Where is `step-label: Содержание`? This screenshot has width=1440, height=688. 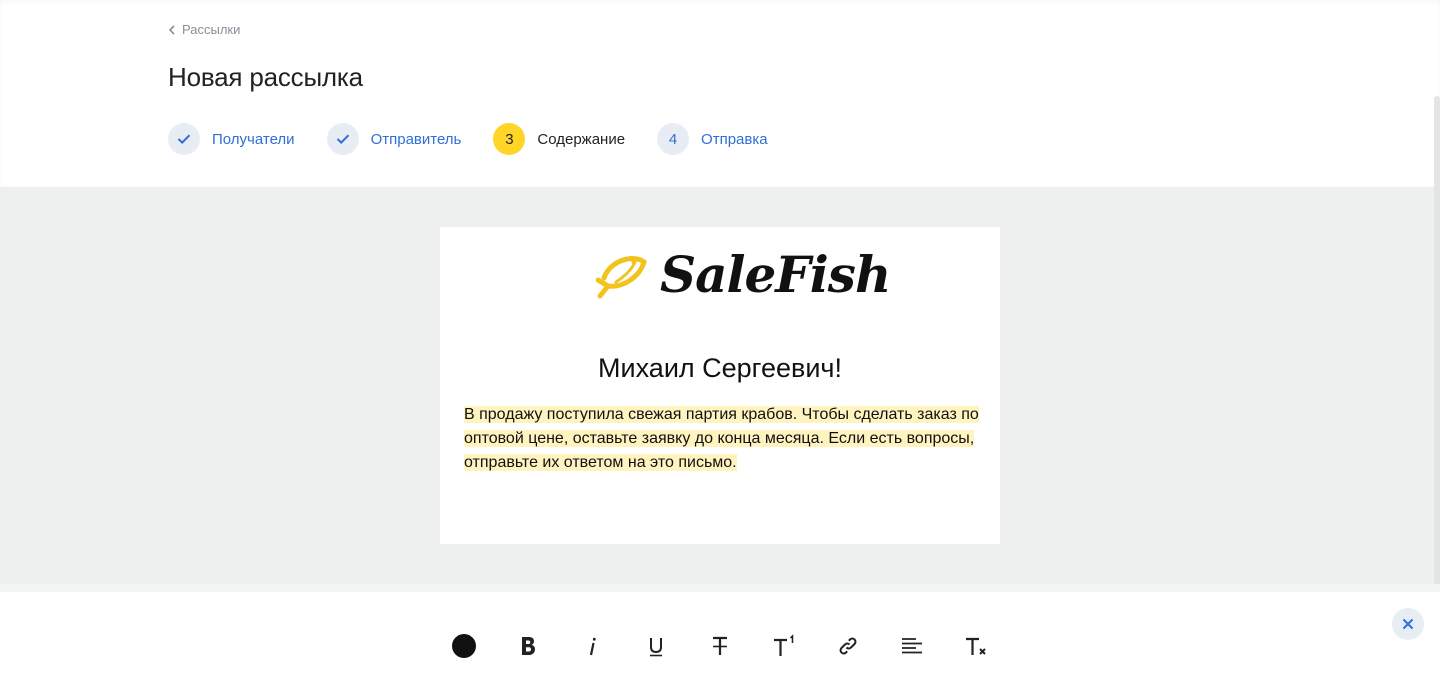
step-label: Содержание is located at coordinates (581, 139).